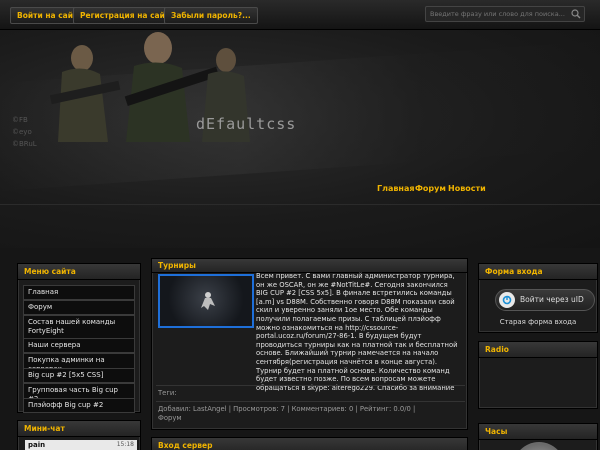  What do you see at coordinates (167, 393) in the screenshot?
I see `news-tags: Теги:` at bounding box center [167, 393].